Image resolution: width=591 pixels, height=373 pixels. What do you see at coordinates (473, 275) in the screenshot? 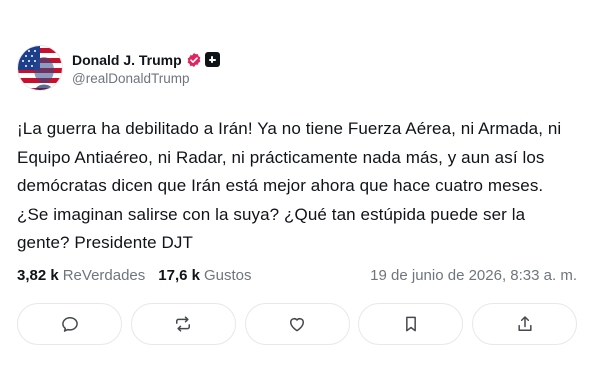
I see `post-timestamp: 19 de junio de 2026, 8:33 a. m.` at bounding box center [473, 275].